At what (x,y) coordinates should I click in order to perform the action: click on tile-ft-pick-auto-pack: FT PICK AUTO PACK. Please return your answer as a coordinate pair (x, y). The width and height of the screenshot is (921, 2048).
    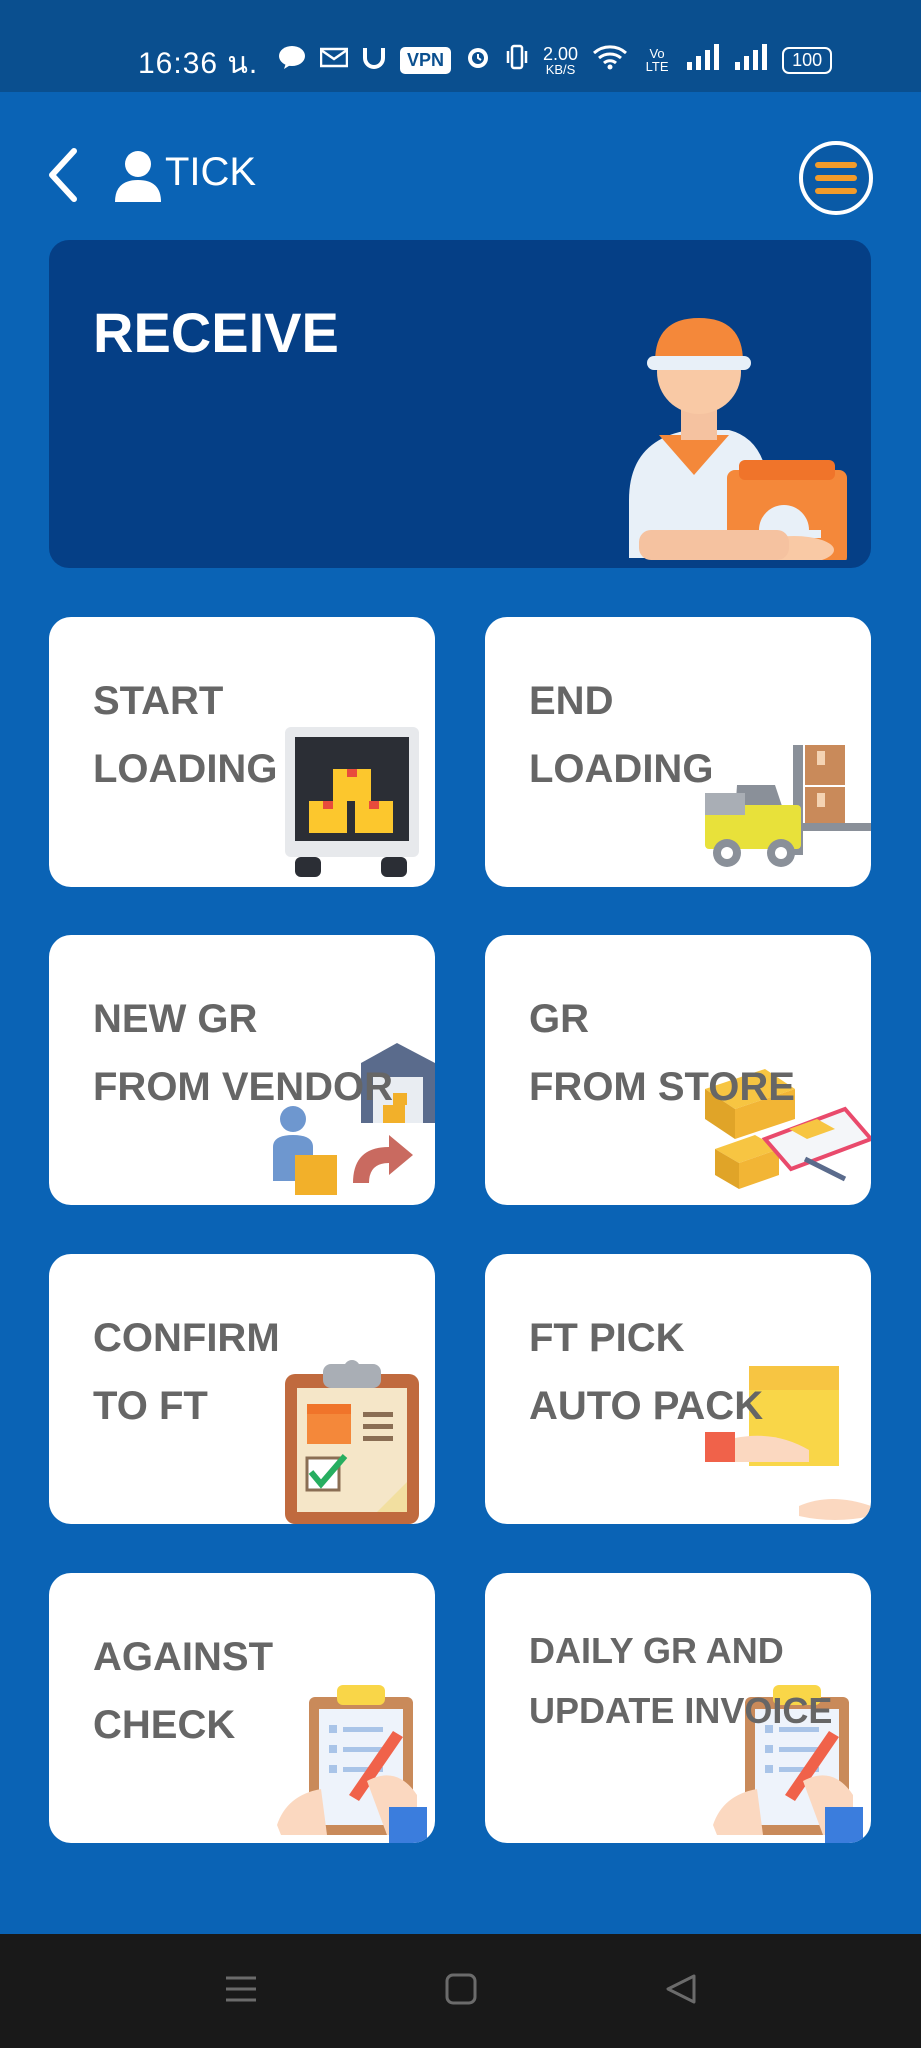
    Looking at the image, I should click on (678, 1389).